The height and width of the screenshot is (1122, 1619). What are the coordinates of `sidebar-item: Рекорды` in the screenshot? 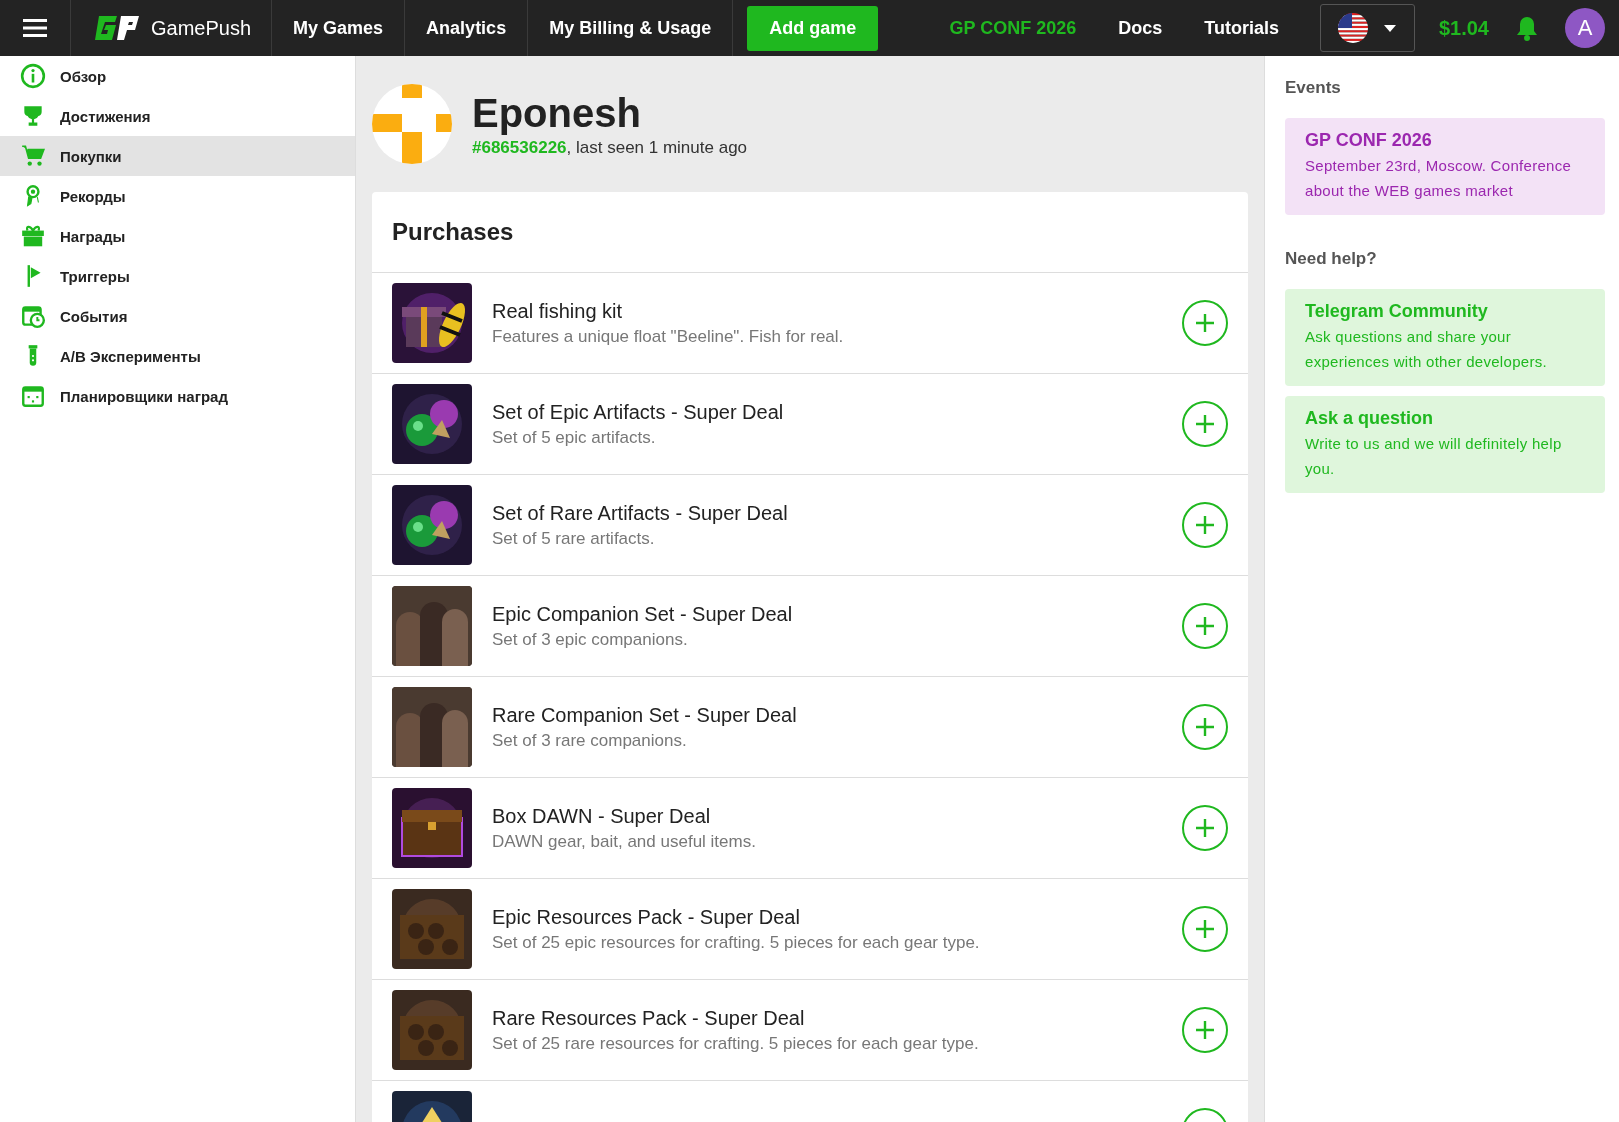 It's located at (177, 196).